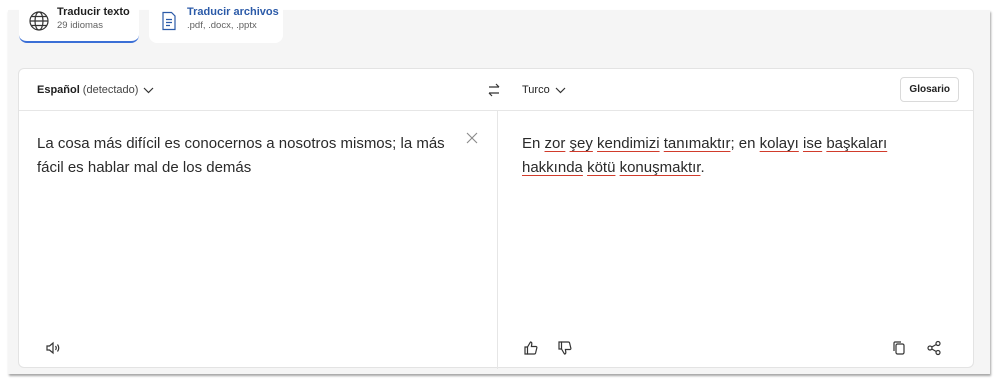 The height and width of the screenshot is (380, 1000). Describe the element at coordinates (552, 167) in the screenshot. I see `flagged-word: hakkında` at that location.